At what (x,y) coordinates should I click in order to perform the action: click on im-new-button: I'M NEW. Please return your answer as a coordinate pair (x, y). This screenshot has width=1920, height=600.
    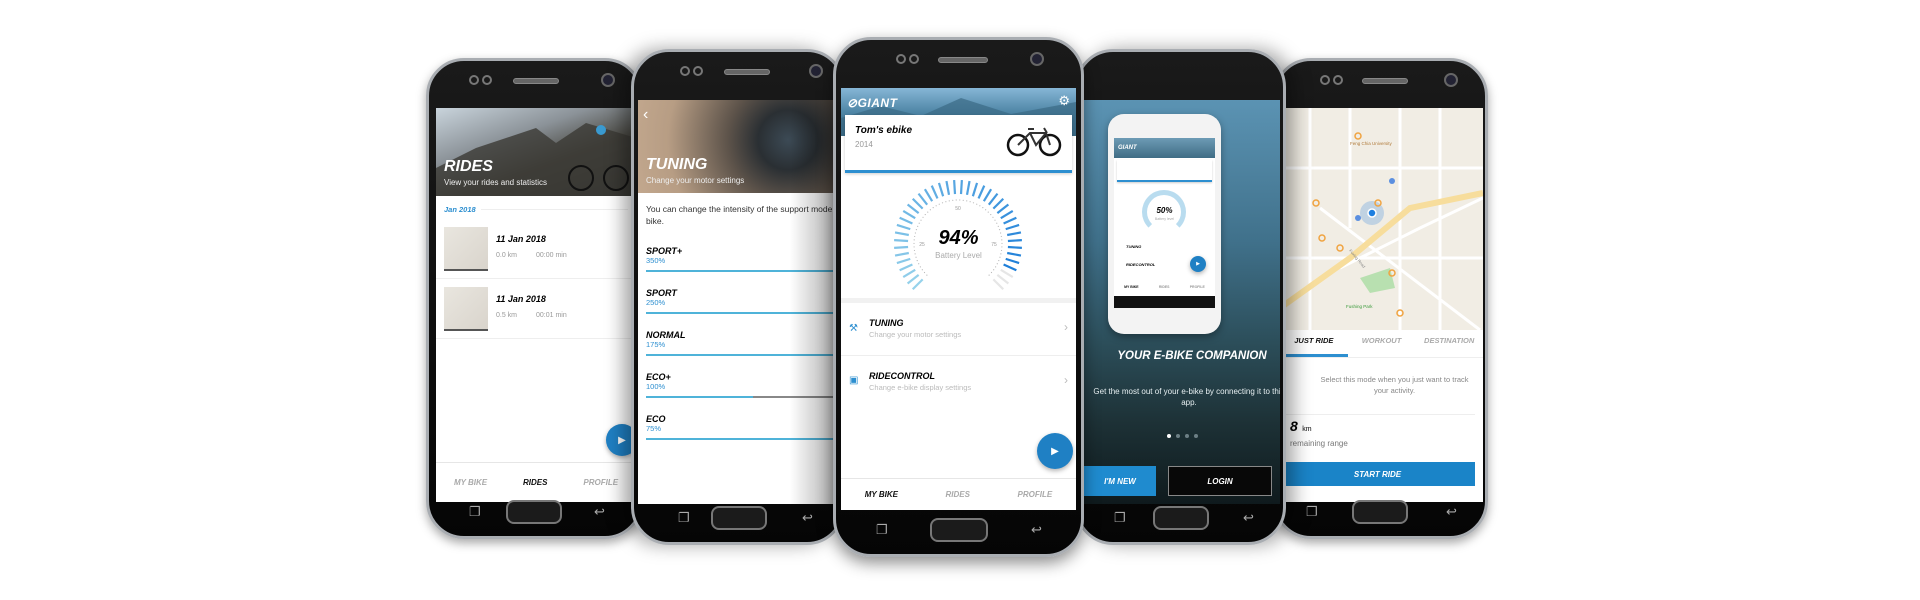
    Looking at the image, I should click on (1120, 481).